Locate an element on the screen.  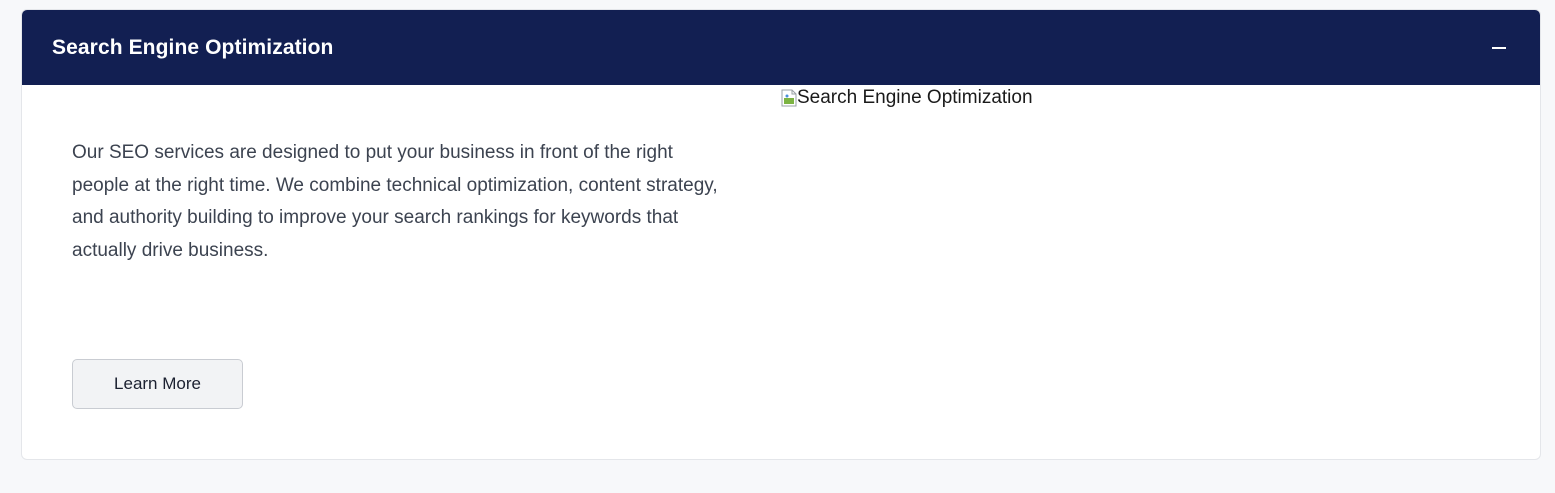
learn-more-button: Learn More is located at coordinates (157, 384).